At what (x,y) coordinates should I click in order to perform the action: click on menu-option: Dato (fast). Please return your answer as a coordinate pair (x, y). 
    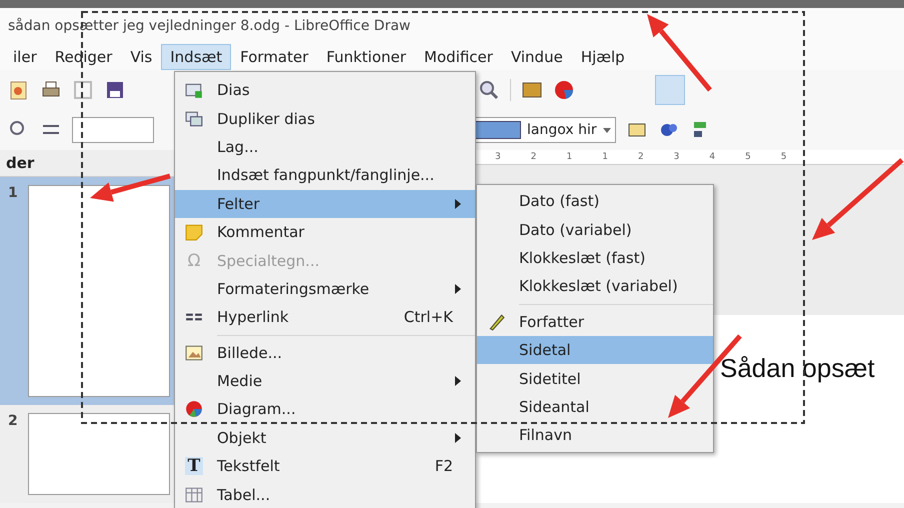
    Looking at the image, I should click on (595, 201).